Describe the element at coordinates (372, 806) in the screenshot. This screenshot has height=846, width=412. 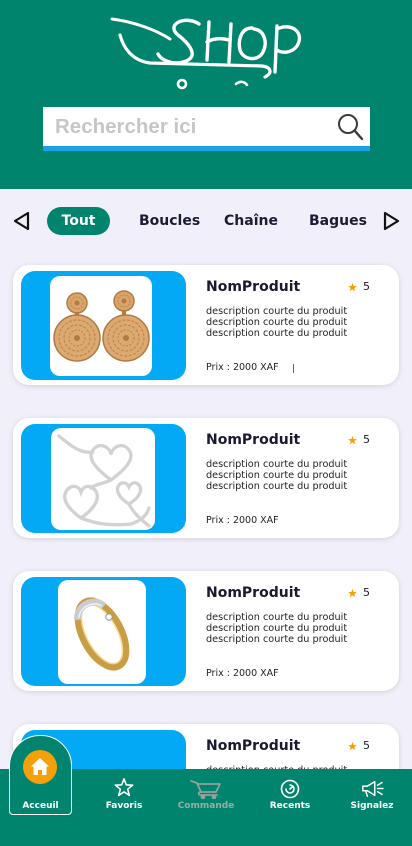
I see `nav-label: Signalez` at that location.